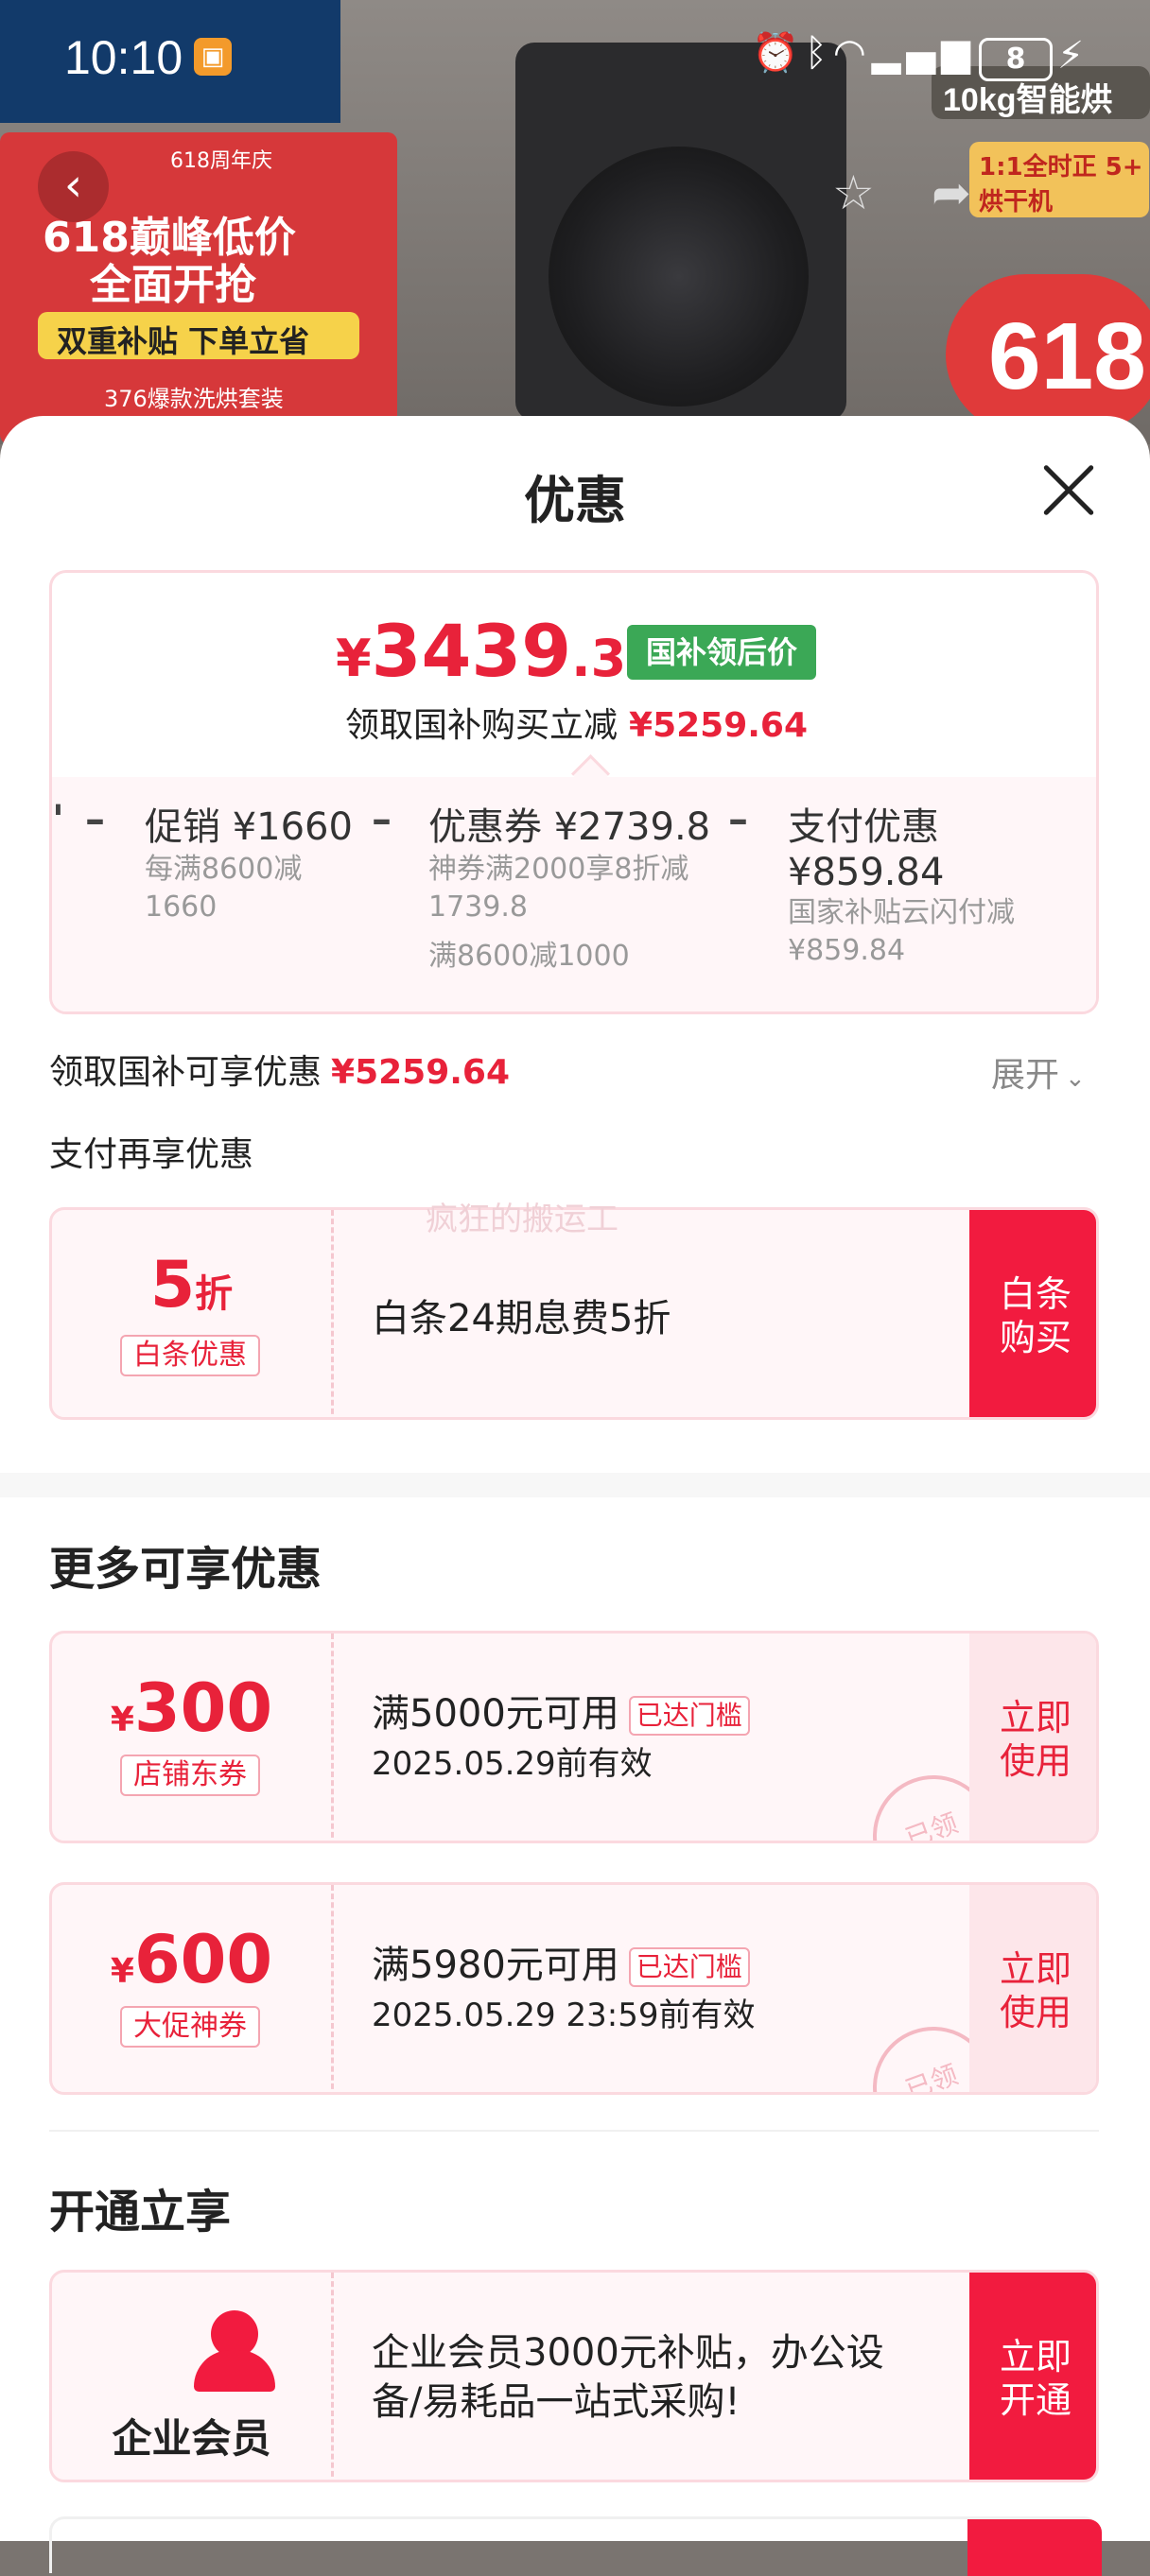  What do you see at coordinates (1071, 56) in the screenshot?
I see `charging-icon: ⚡` at bounding box center [1071, 56].